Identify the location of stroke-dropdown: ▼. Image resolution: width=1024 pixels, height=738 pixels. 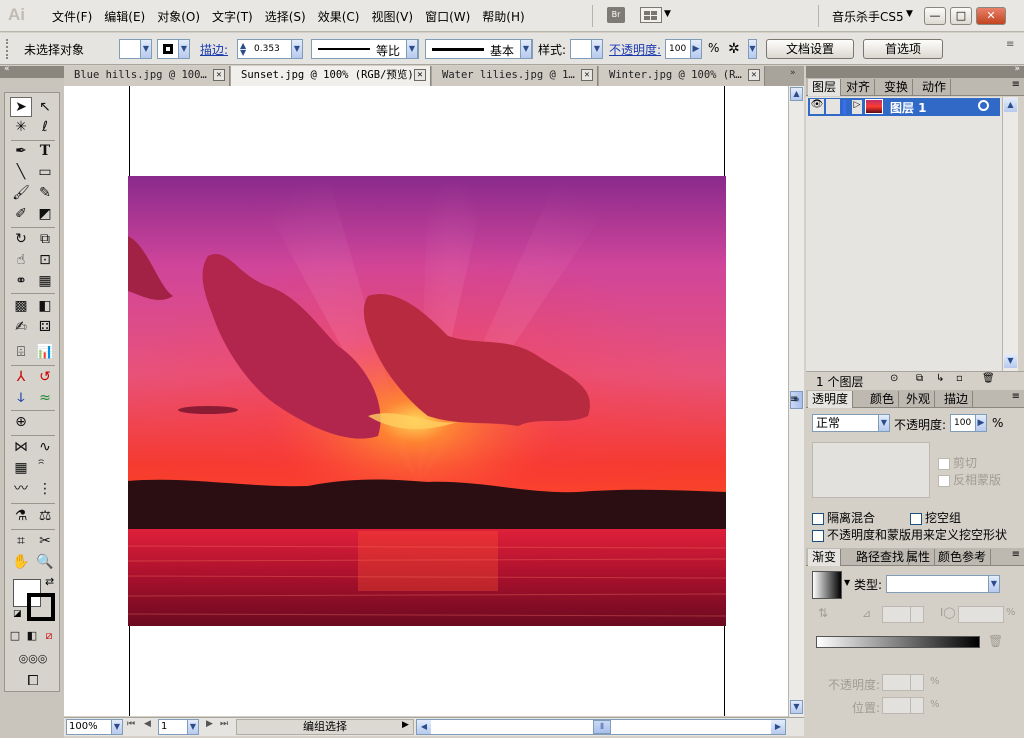
(184, 49).